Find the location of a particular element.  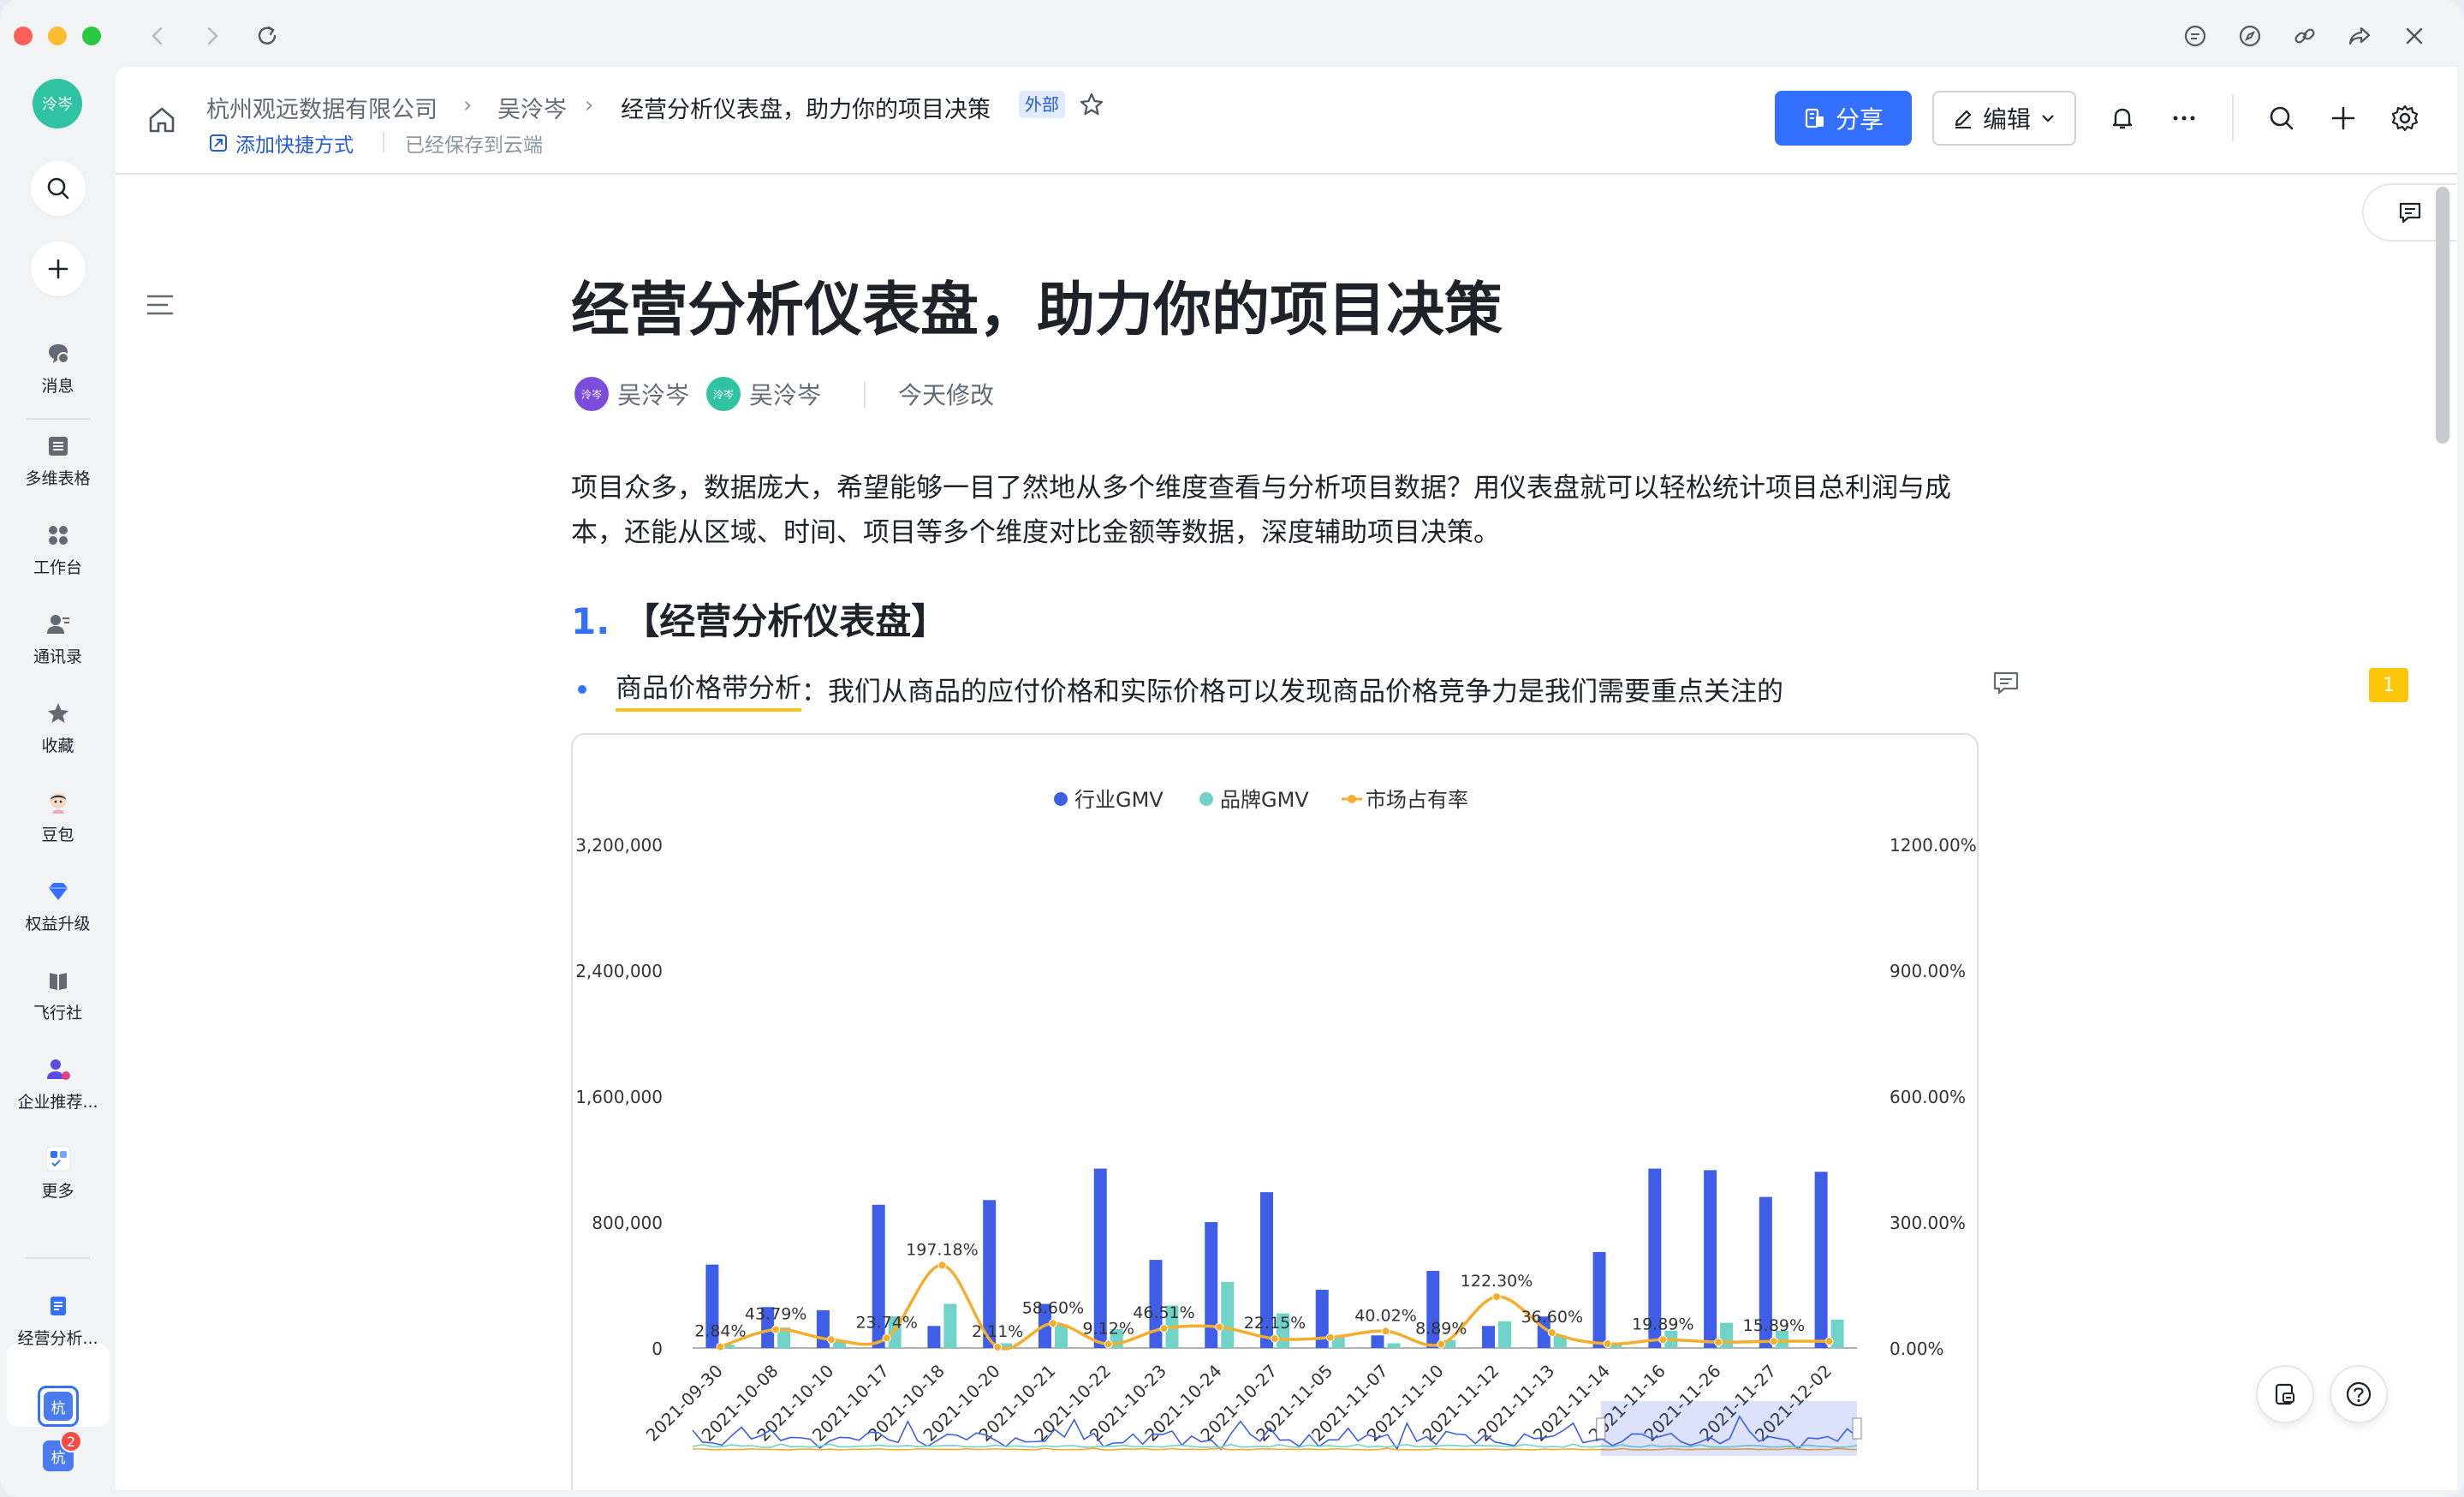

diamond-icon is located at coordinates (59, 891).